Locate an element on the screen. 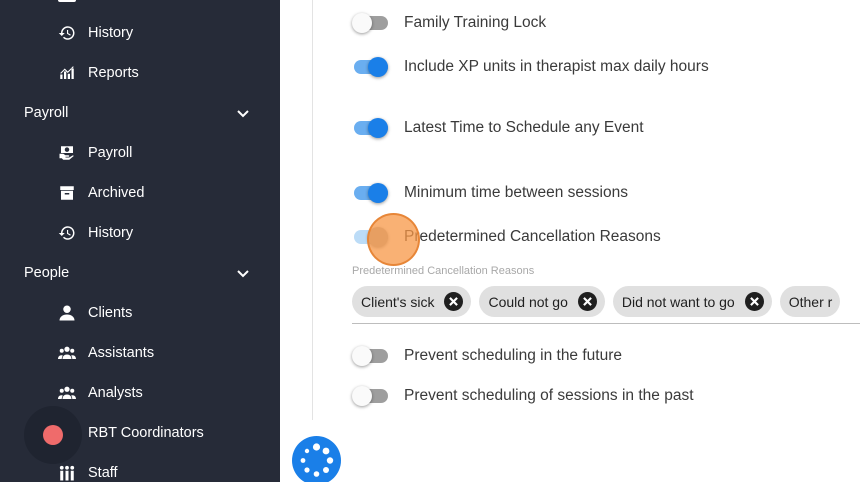  setting-minimum-time-between-sessions: Minimum time between sessions is located at coordinates (490, 193).